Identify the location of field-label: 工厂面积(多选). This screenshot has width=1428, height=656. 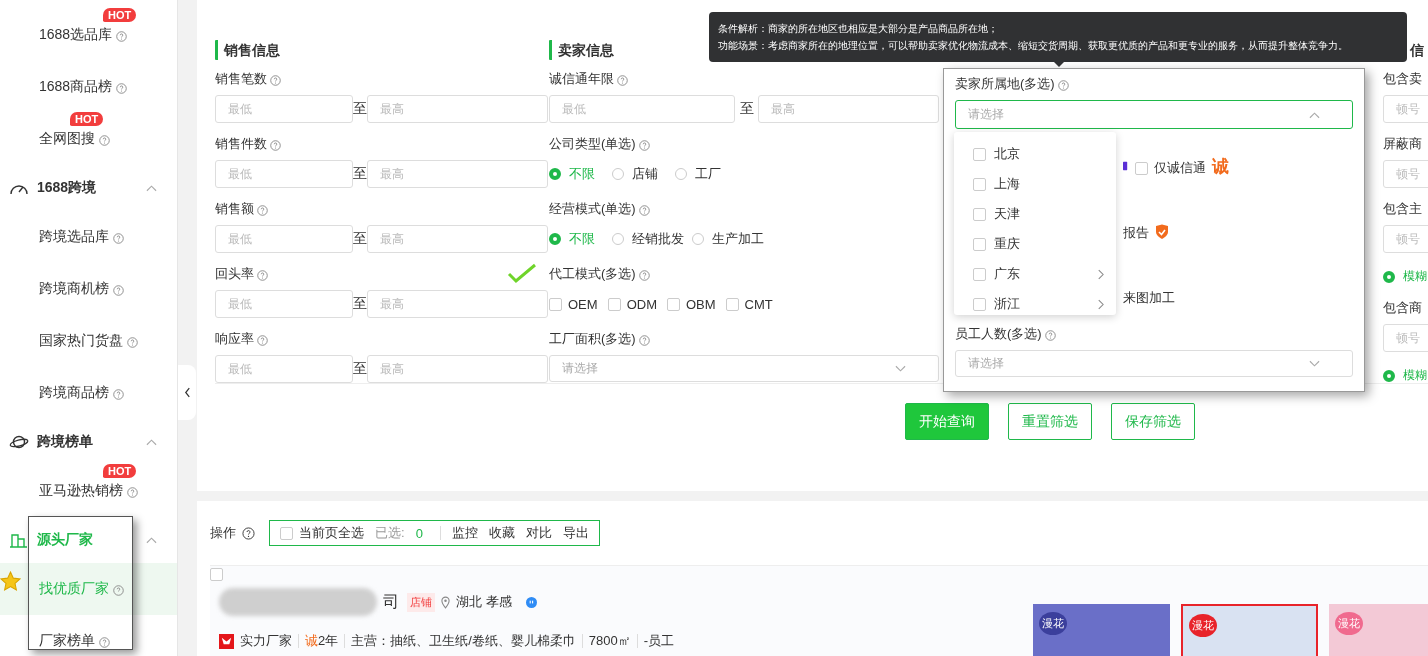
(592, 339).